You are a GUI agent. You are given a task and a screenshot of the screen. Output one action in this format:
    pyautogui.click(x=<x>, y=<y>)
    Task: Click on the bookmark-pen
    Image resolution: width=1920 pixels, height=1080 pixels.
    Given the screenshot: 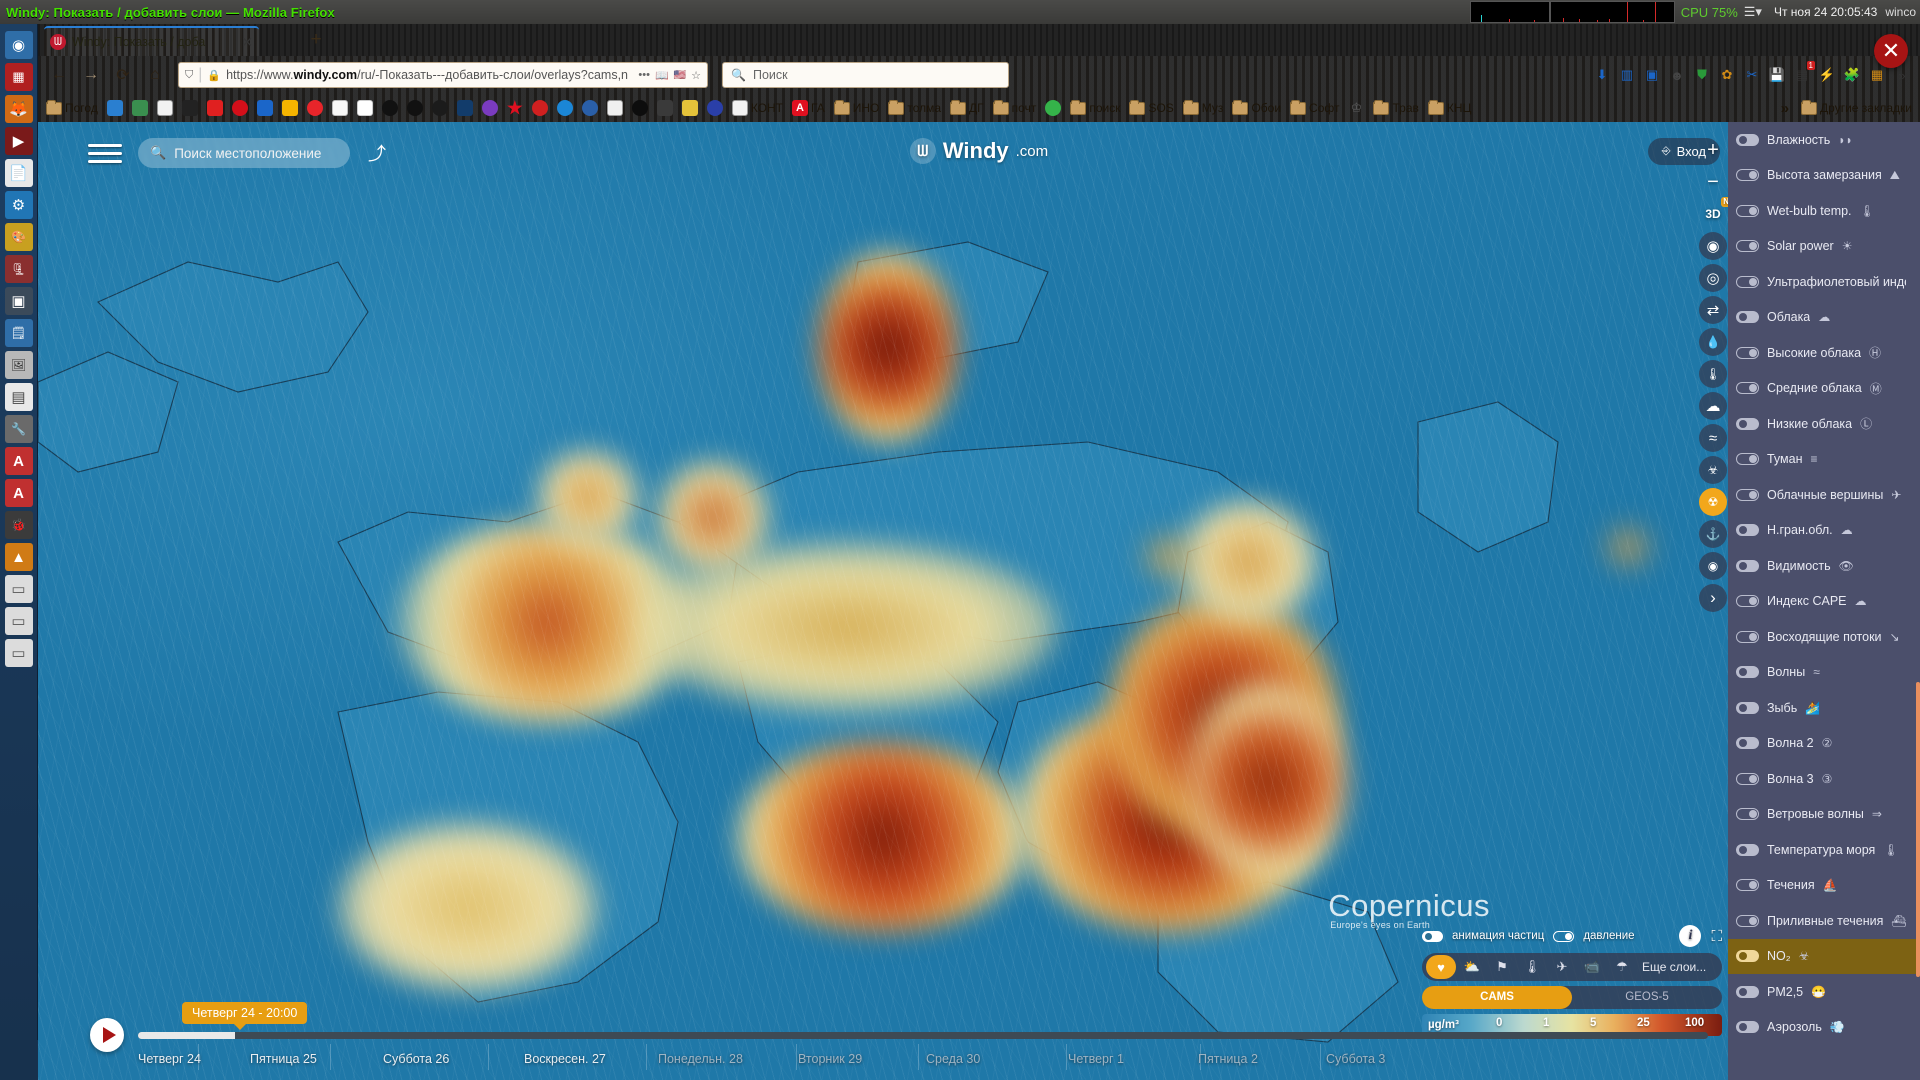 What is the action you would take?
    pyautogui.click(x=490, y=108)
    